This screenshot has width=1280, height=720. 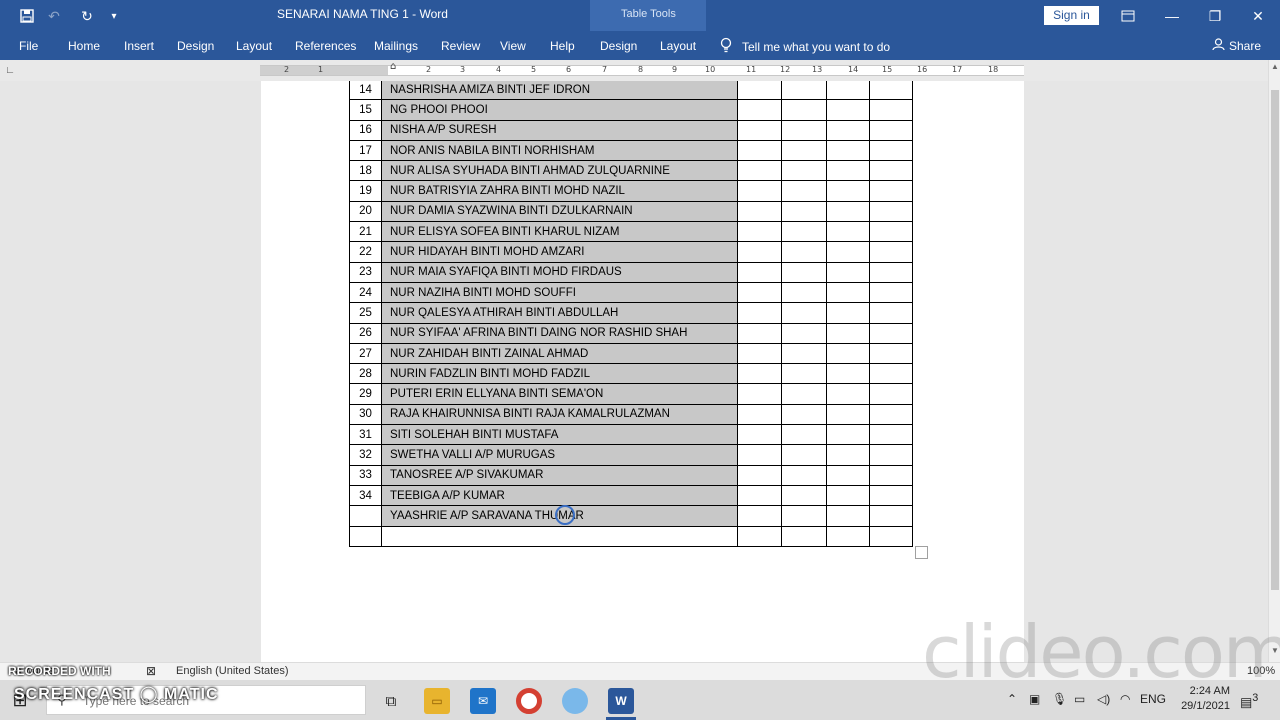 I want to click on student-name-cell: NUR HIDAYAH BINTI MOHD AMZARI, so click(x=559, y=252).